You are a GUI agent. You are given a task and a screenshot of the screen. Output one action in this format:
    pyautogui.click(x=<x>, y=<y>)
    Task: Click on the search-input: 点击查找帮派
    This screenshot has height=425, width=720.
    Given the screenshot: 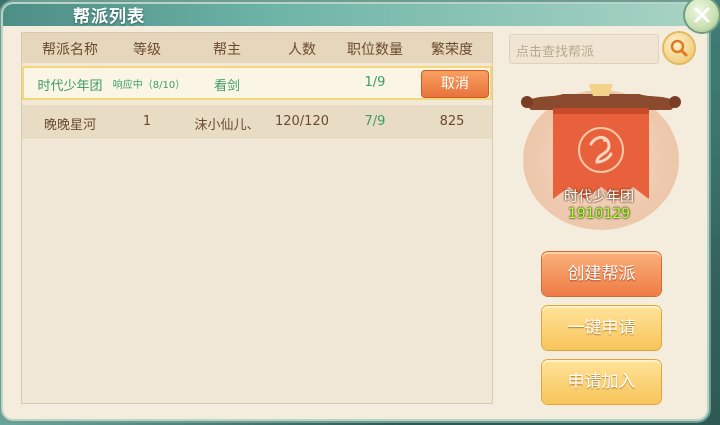 What is the action you would take?
    pyautogui.click(x=584, y=49)
    